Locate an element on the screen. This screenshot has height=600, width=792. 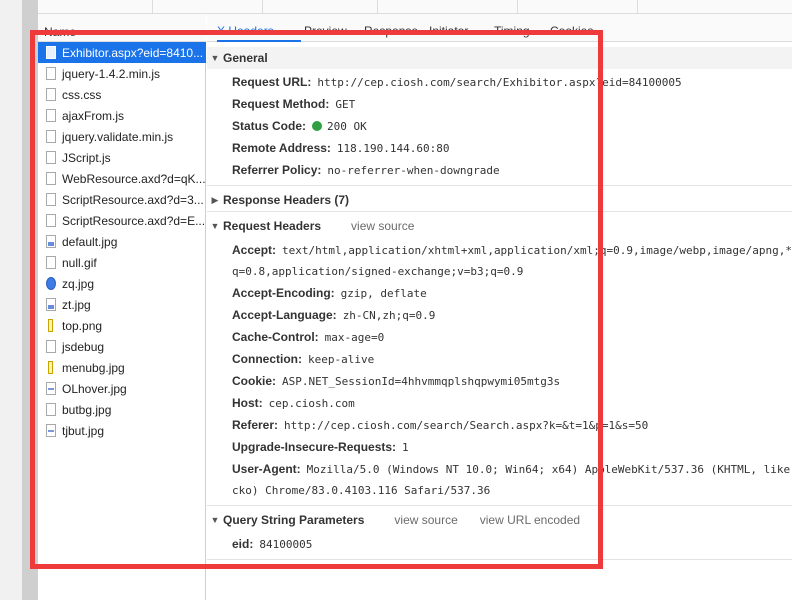
header-key: User-Agent: is located at coordinates (266, 469).